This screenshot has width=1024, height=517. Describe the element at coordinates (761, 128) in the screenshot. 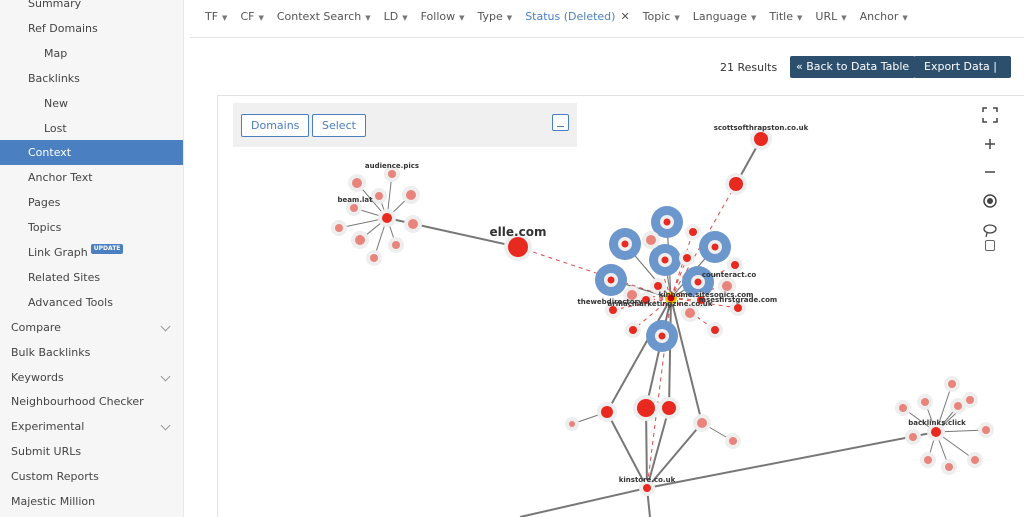

I see `node-label: scottsofthrapston.co.uk` at that location.